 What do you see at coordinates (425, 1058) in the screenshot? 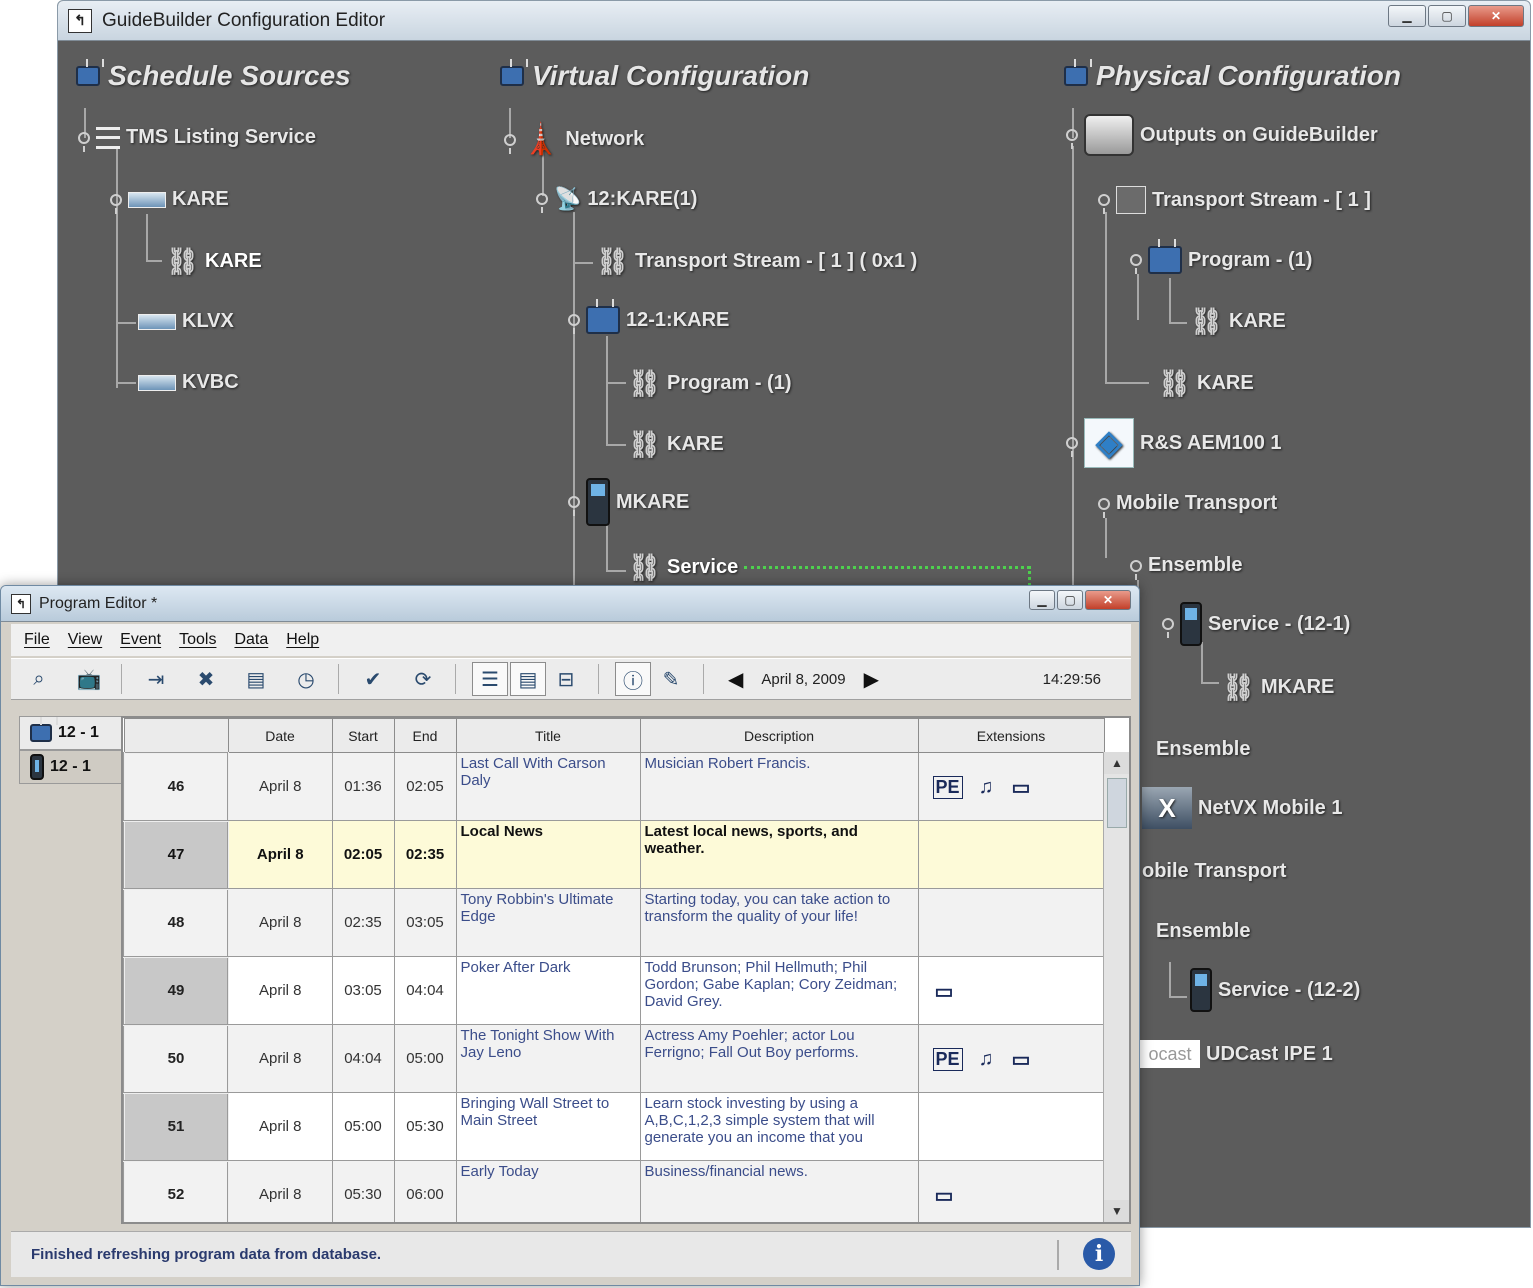
I see `end-cell: 05:00` at bounding box center [425, 1058].